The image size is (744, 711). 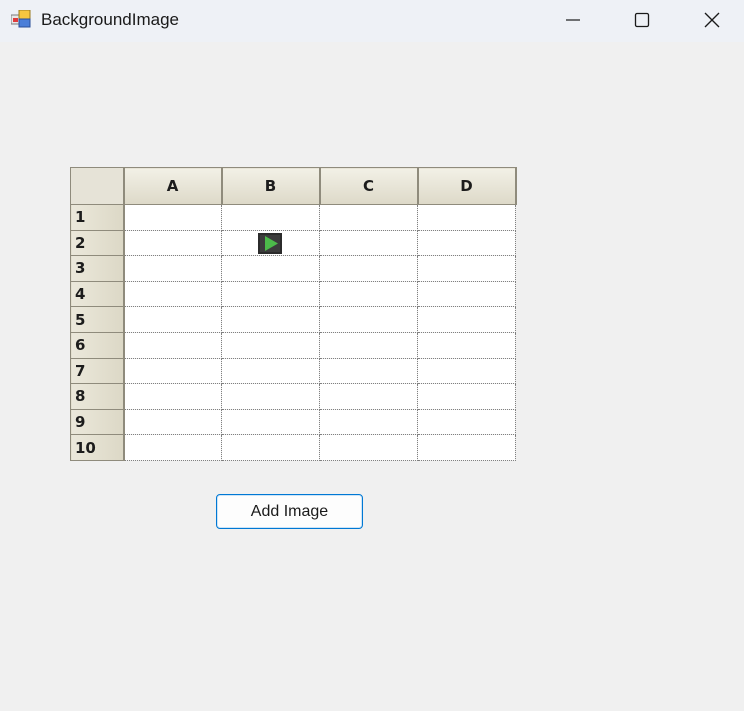 What do you see at coordinates (372, 21) in the screenshot?
I see `title-bar: BackgroundImage` at bounding box center [372, 21].